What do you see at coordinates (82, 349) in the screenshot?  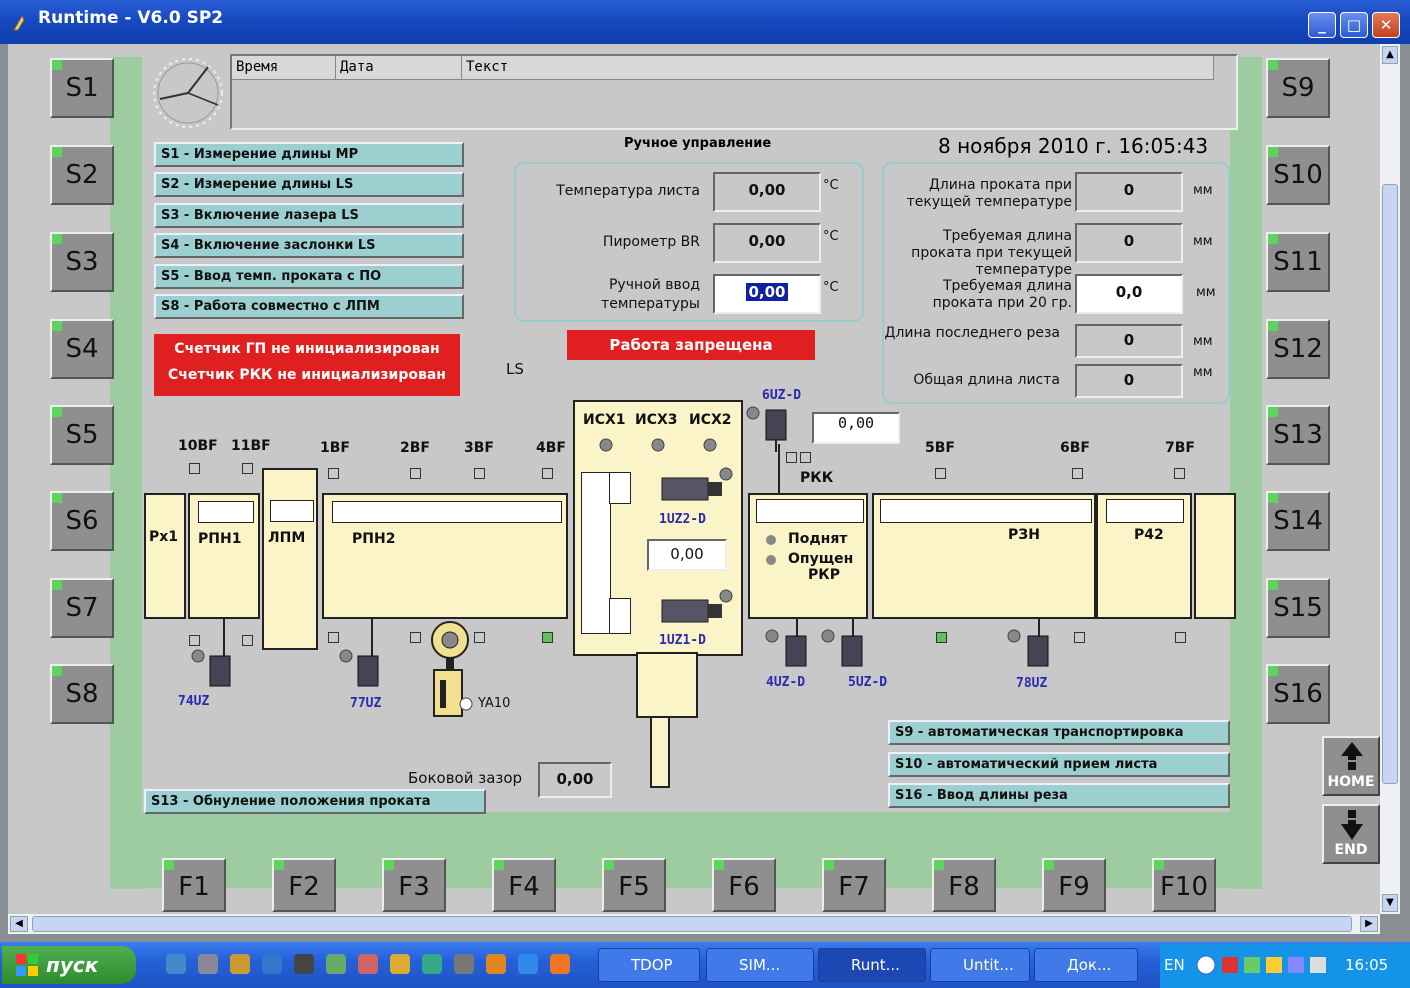 I see `s-button-4: S4` at bounding box center [82, 349].